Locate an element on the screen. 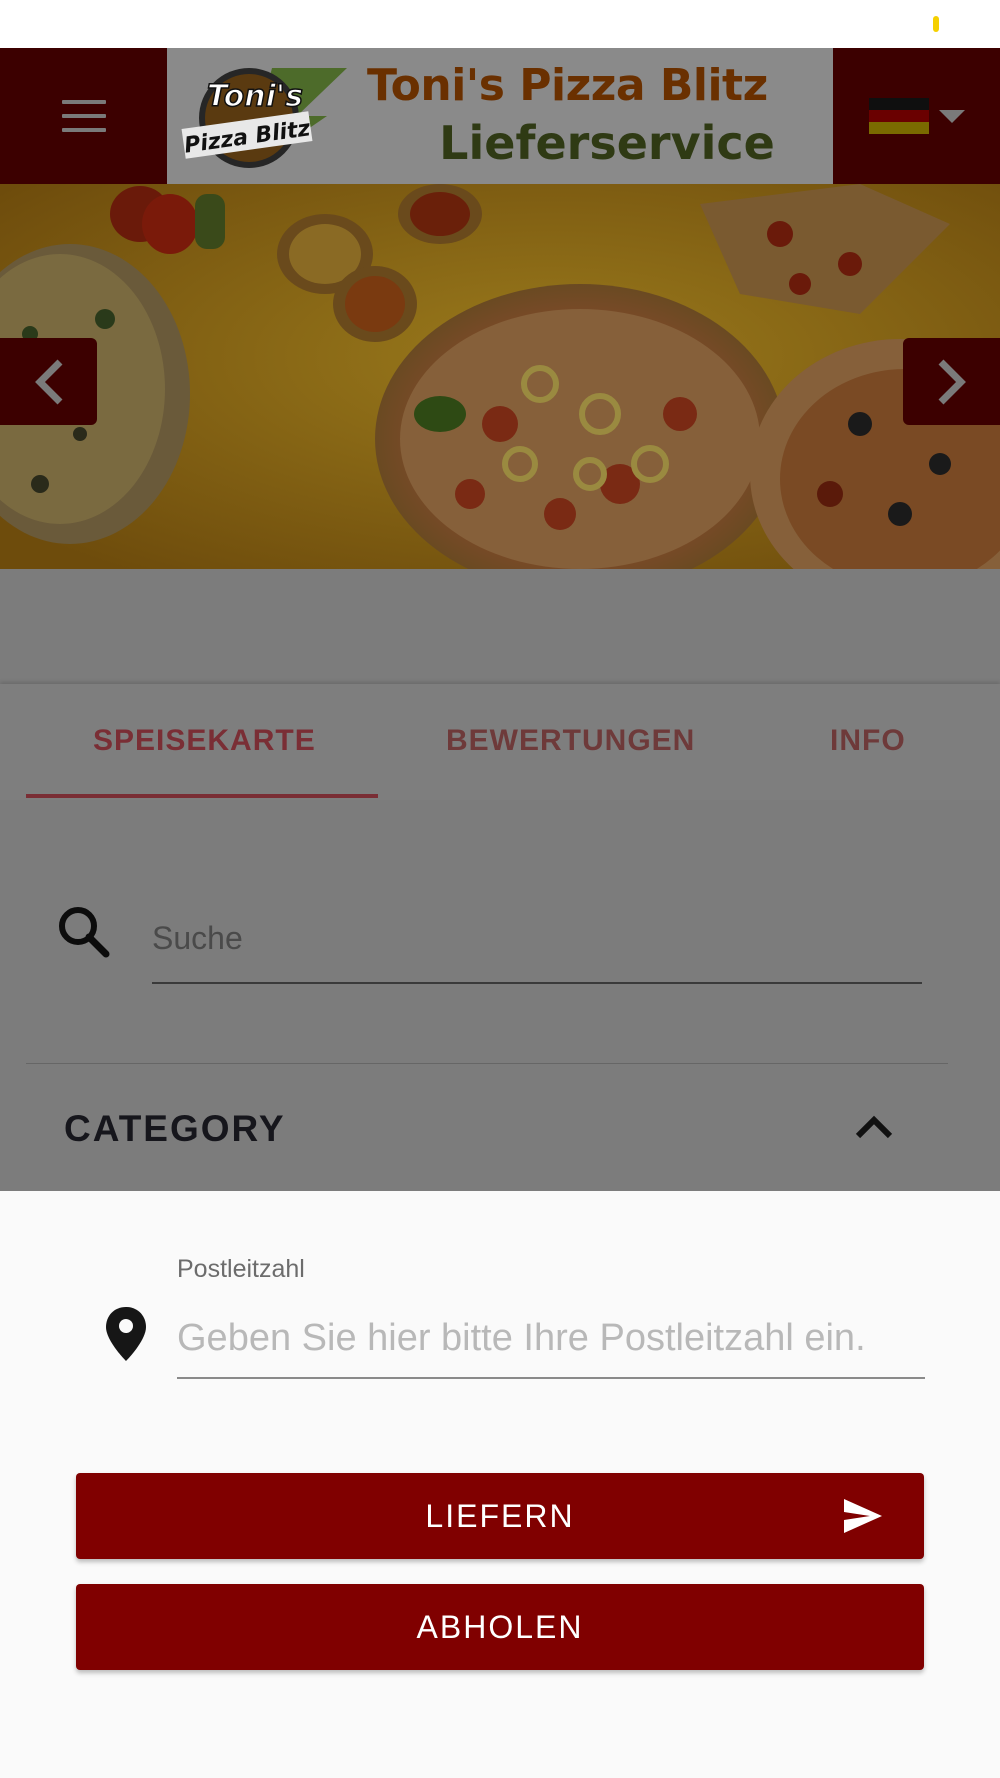 The height and width of the screenshot is (1778, 1000). search-field is located at coordinates (537, 940).